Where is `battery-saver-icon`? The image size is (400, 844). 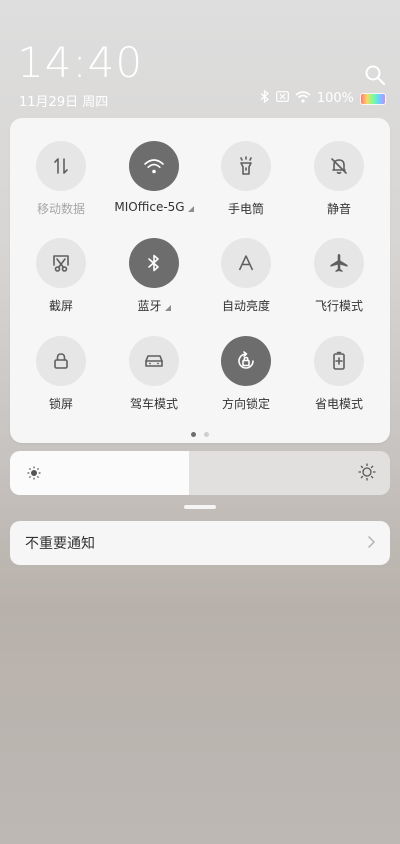 battery-saver-icon is located at coordinates (339, 361).